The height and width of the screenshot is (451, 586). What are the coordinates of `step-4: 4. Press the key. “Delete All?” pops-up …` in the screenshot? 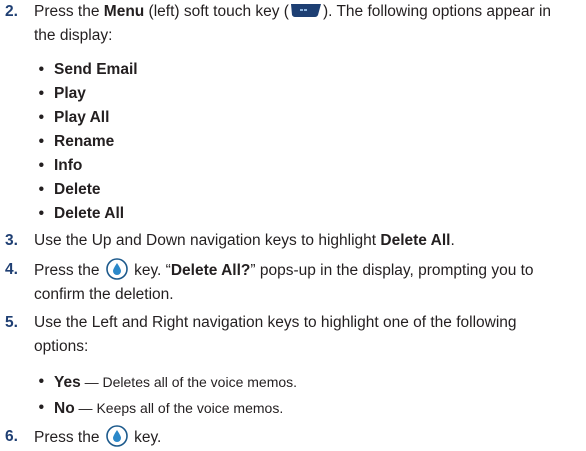 It's located at (293, 282).